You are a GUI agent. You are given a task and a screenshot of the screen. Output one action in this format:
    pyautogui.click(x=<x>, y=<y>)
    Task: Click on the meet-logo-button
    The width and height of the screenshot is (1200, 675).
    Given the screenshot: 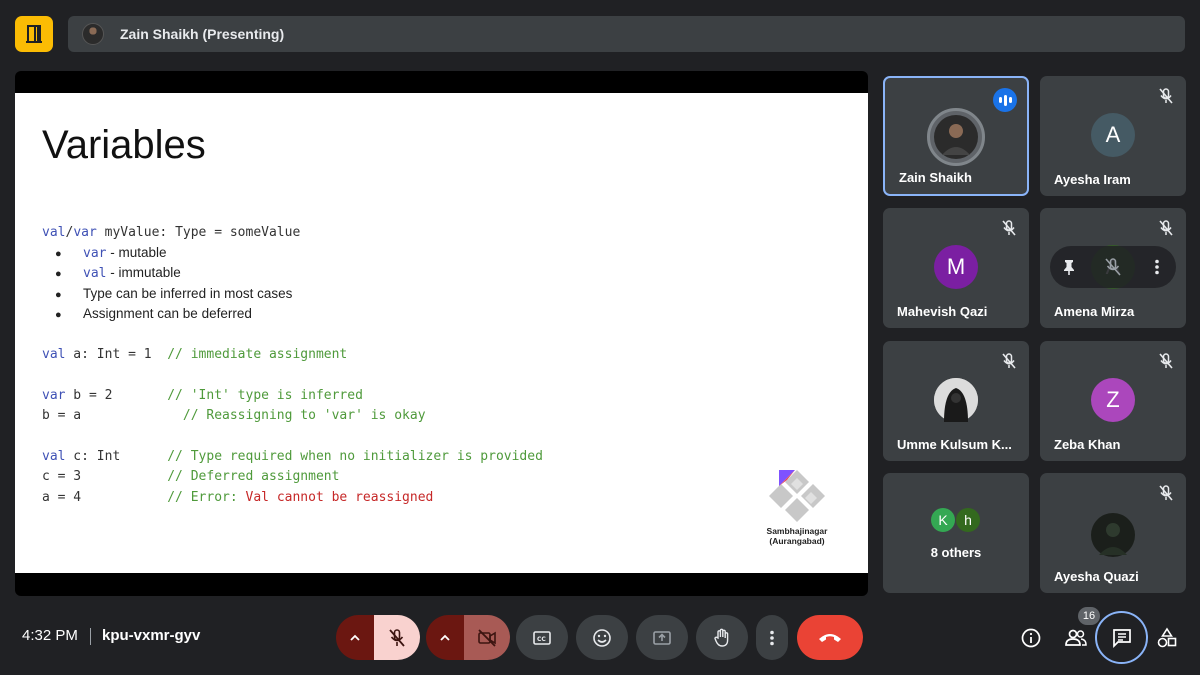 What is the action you would take?
    pyautogui.click(x=34, y=34)
    